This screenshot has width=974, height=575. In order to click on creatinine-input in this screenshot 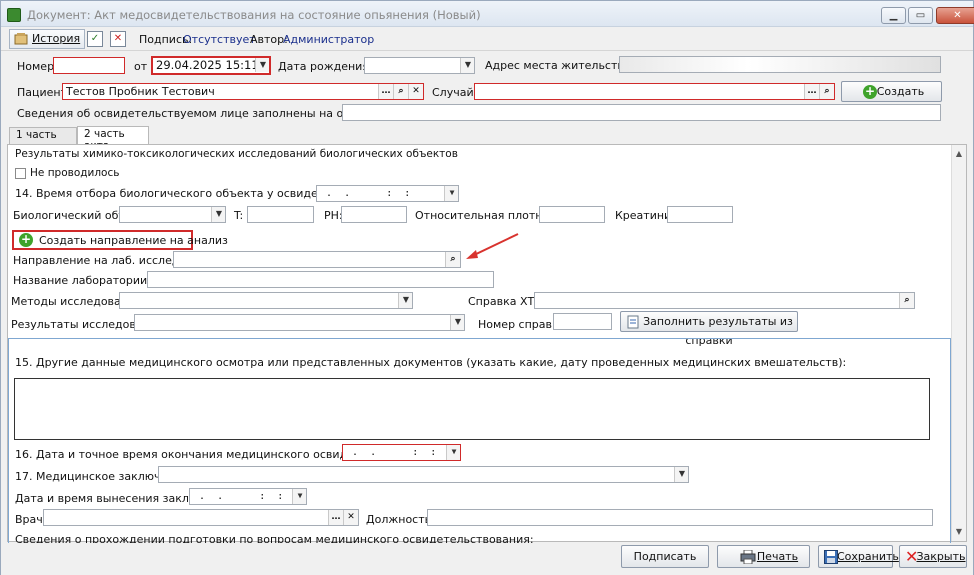, I will do `click(700, 214)`.